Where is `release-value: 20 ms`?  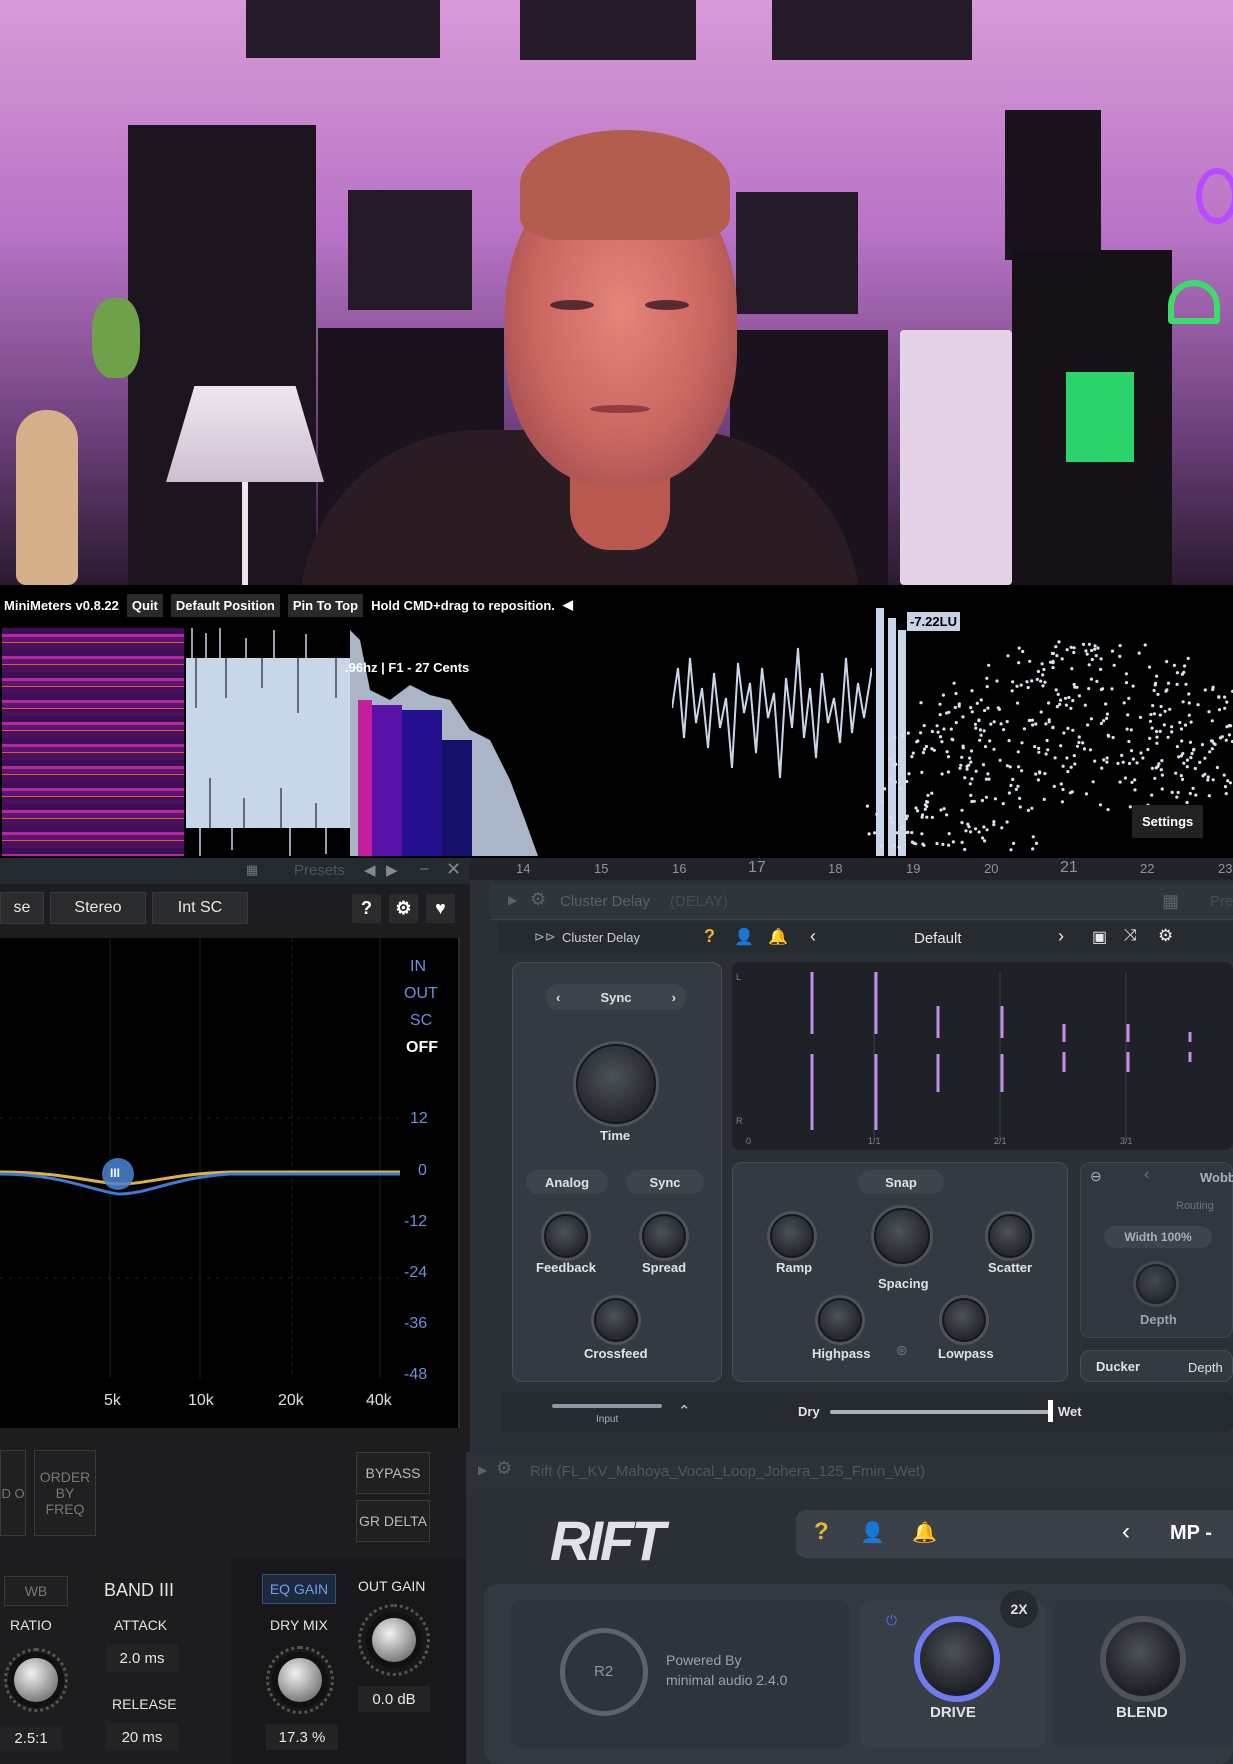
release-value: 20 ms is located at coordinates (142, 1737).